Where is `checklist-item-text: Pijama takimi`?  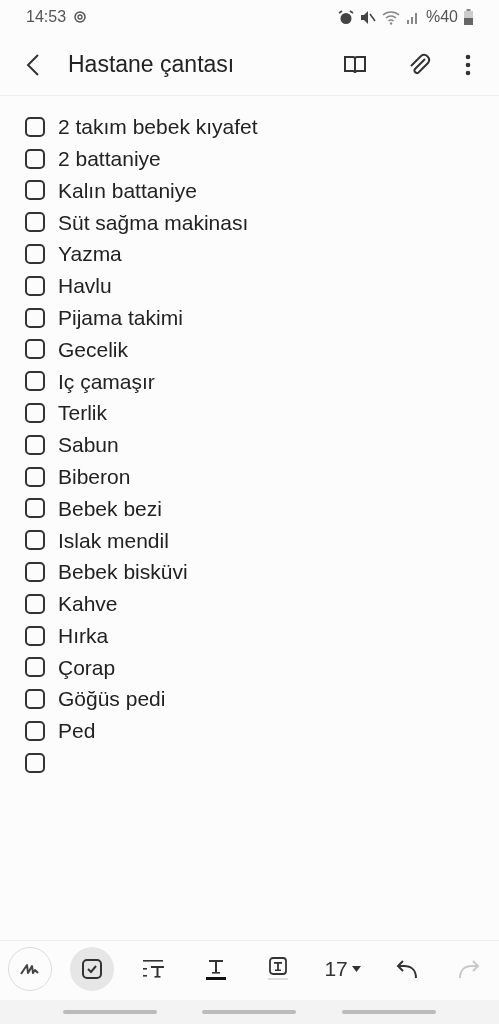
checklist-item-text: Pijama takimi is located at coordinates (120, 317).